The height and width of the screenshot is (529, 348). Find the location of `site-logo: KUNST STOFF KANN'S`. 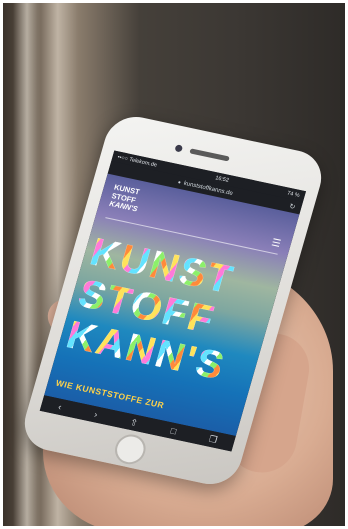

site-logo: KUNST STOFF KANN'S is located at coordinates (125, 197).